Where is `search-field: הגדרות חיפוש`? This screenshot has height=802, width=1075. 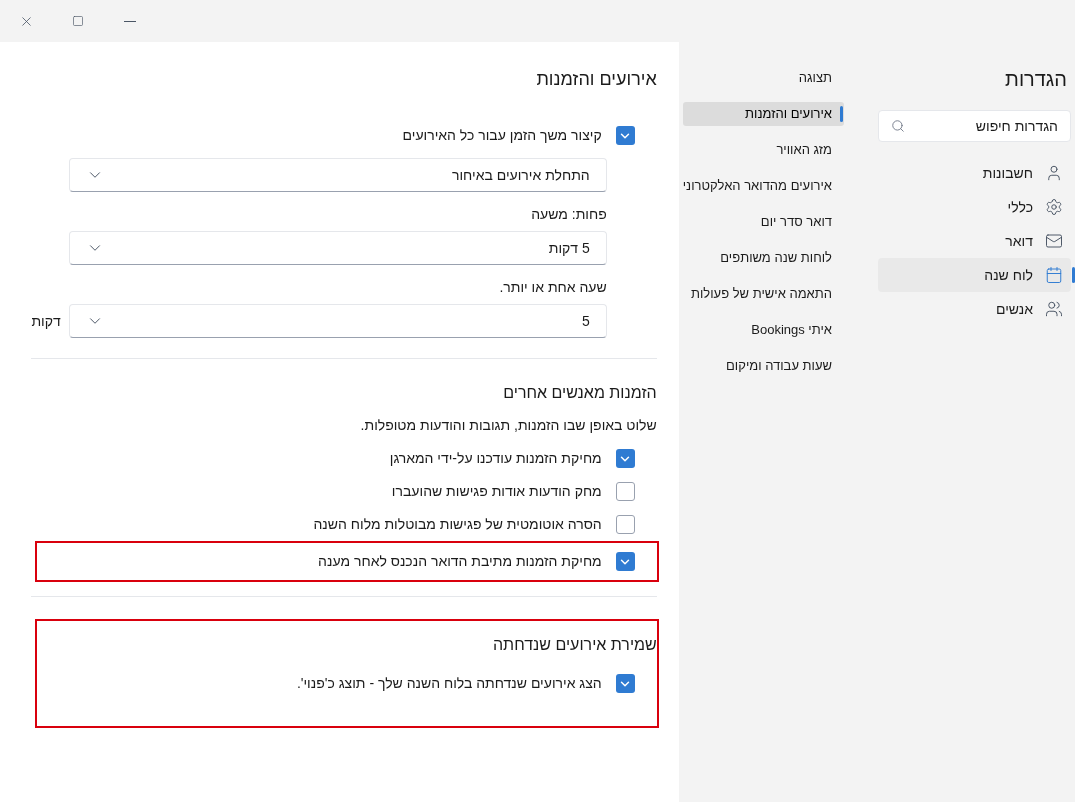 search-field: הגדרות חיפוש is located at coordinates (974, 126).